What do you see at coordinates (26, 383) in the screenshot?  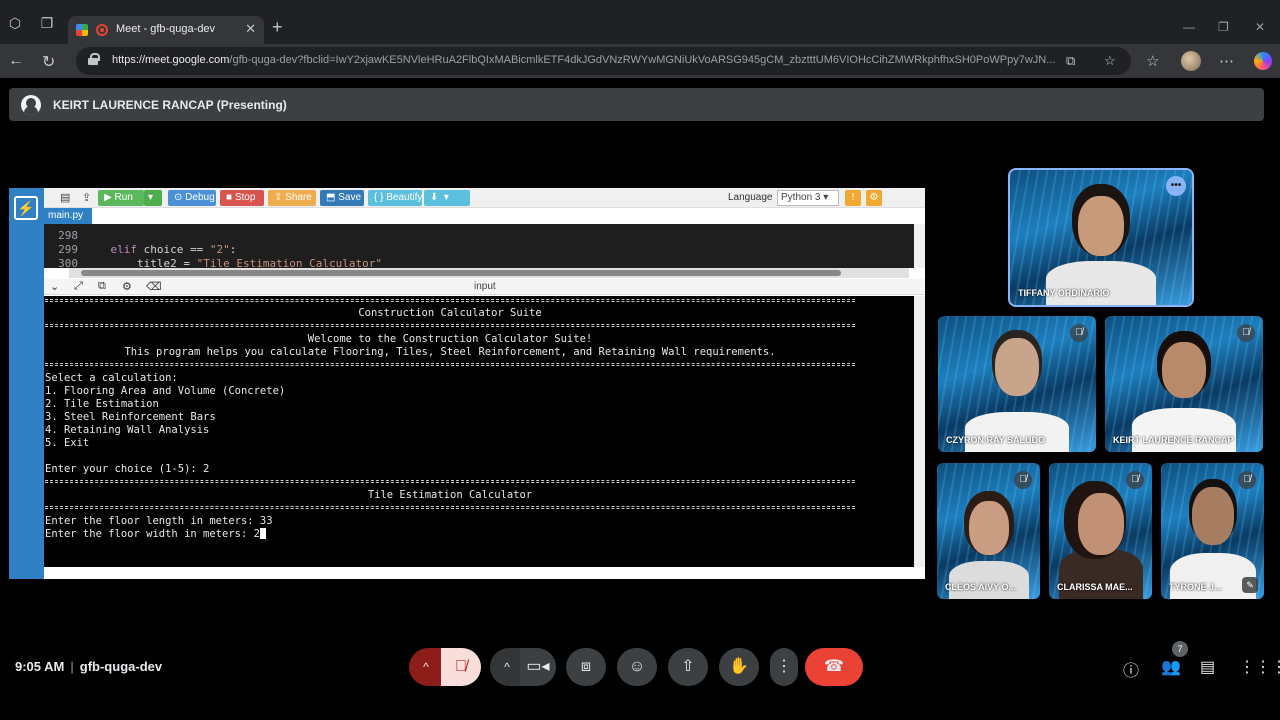 I see `ide-sidebar: ⚡` at bounding box center [26, 383].